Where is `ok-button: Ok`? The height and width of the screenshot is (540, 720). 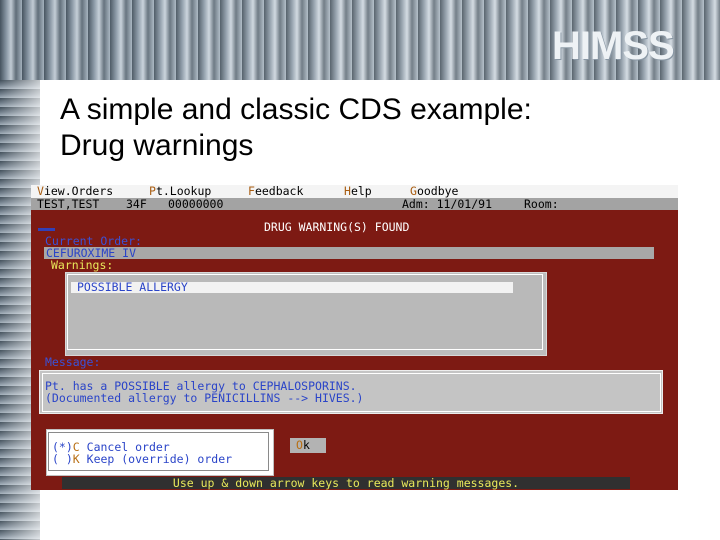
ok-button: Ok is located at coordinates (308, 445).